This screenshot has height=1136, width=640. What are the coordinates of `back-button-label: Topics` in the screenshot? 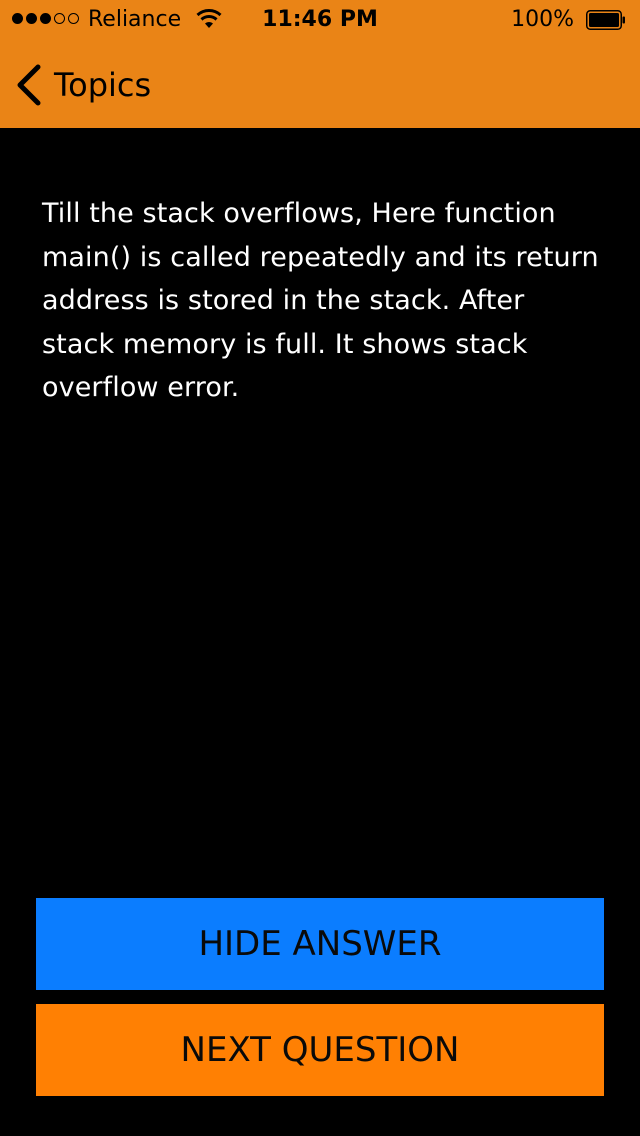 It's located at (103, 85).